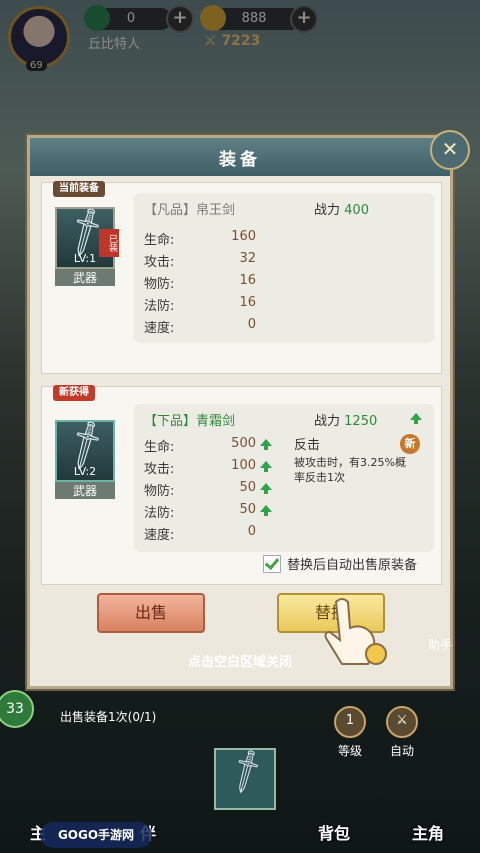 The width and height of the screenshot is (480, 853). Describe the element at coordinates (243, 465) in the screenshot. I see `stat-value: 100` at that location.